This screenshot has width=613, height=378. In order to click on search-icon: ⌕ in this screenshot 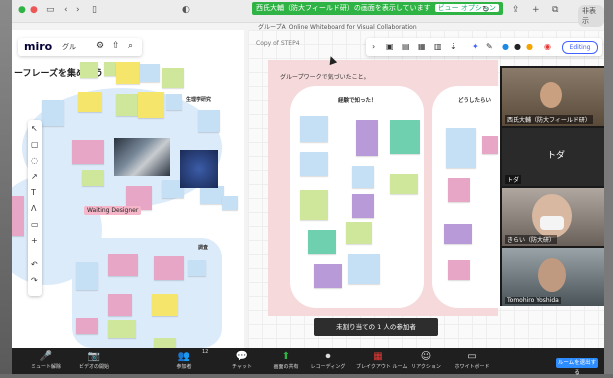, I will do `click(130, 46)`.